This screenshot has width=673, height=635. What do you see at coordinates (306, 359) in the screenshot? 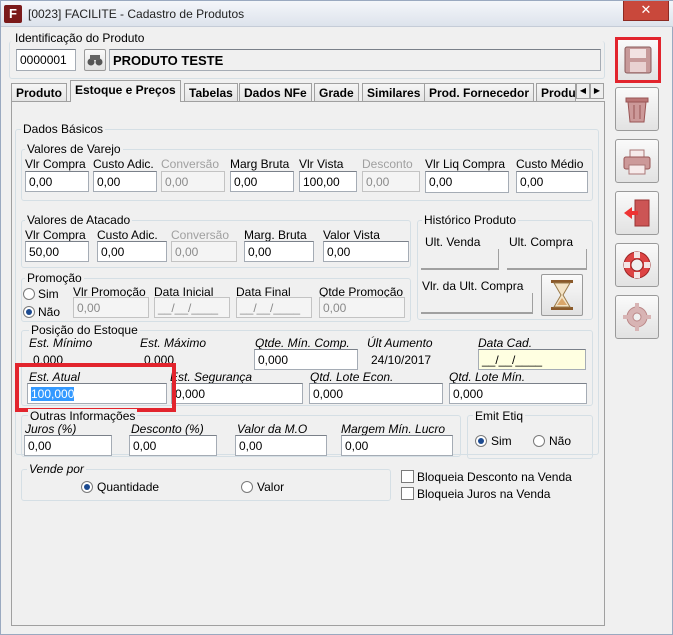
I see `qtde-min-comp-field: 0,000` at bounding box center [306, 359].